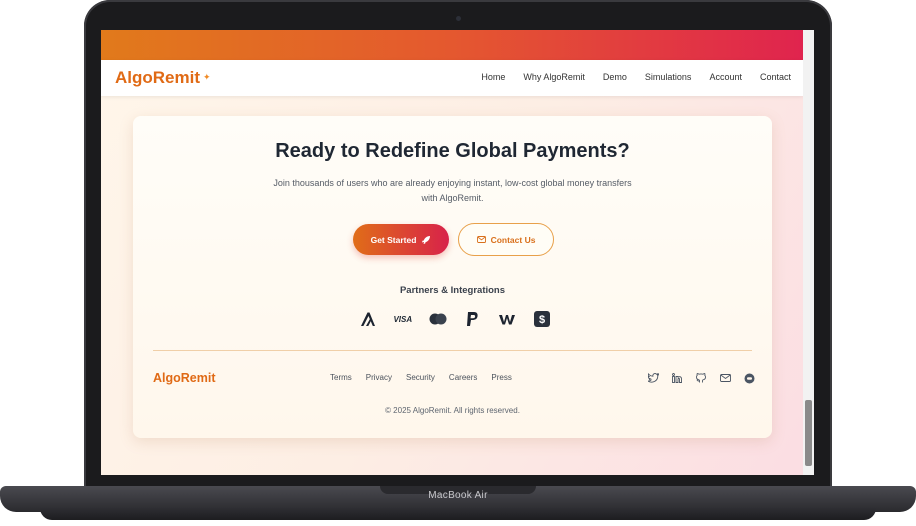  Describe the element at coordinates (157, 77) in the screenshot. I see `nav-logo-text: AlgoRemit` at that location.